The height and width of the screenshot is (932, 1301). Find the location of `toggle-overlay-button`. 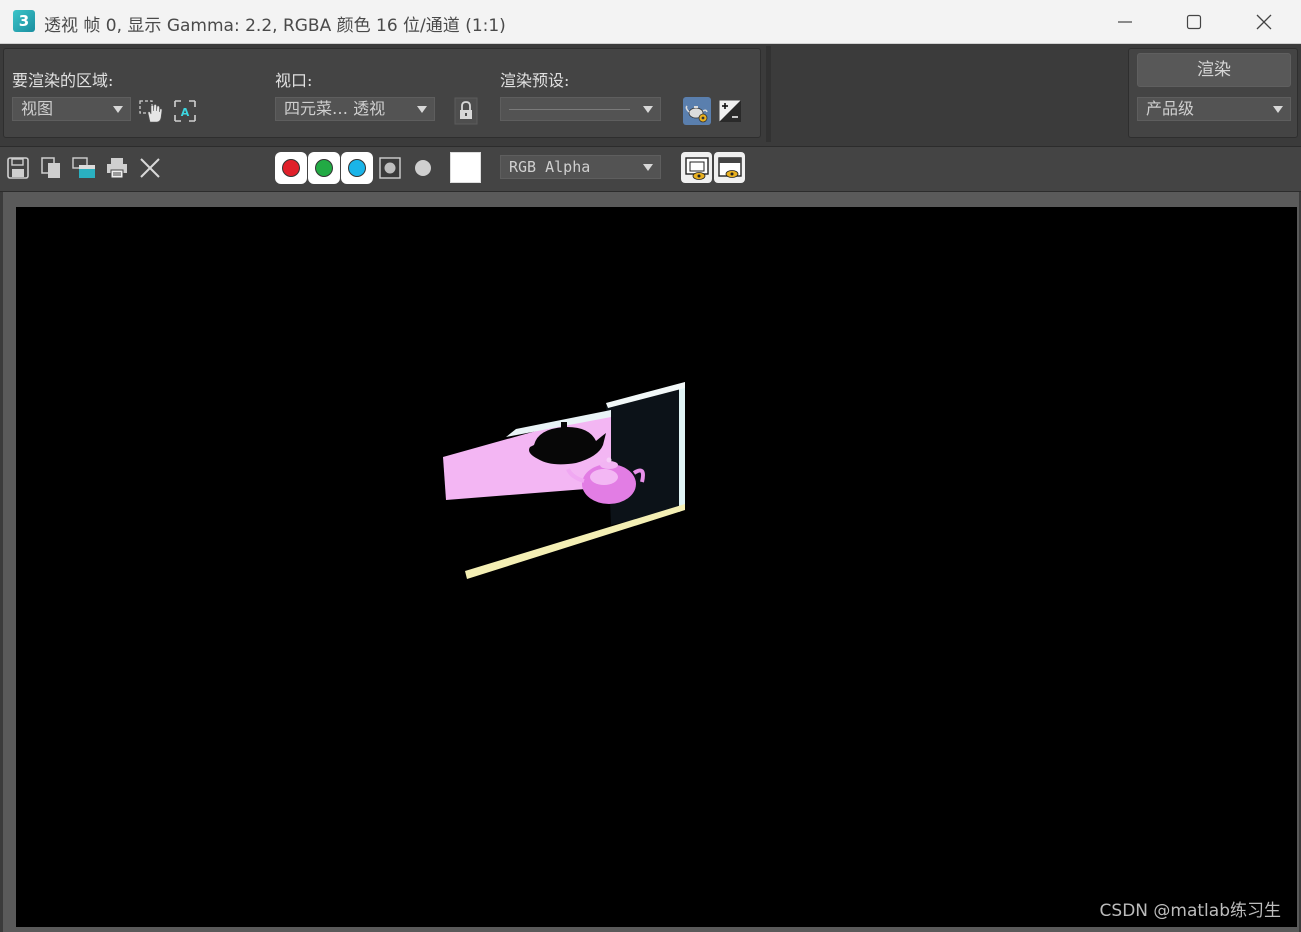

toggle-overlay-button is located at coordinates (696, 167).